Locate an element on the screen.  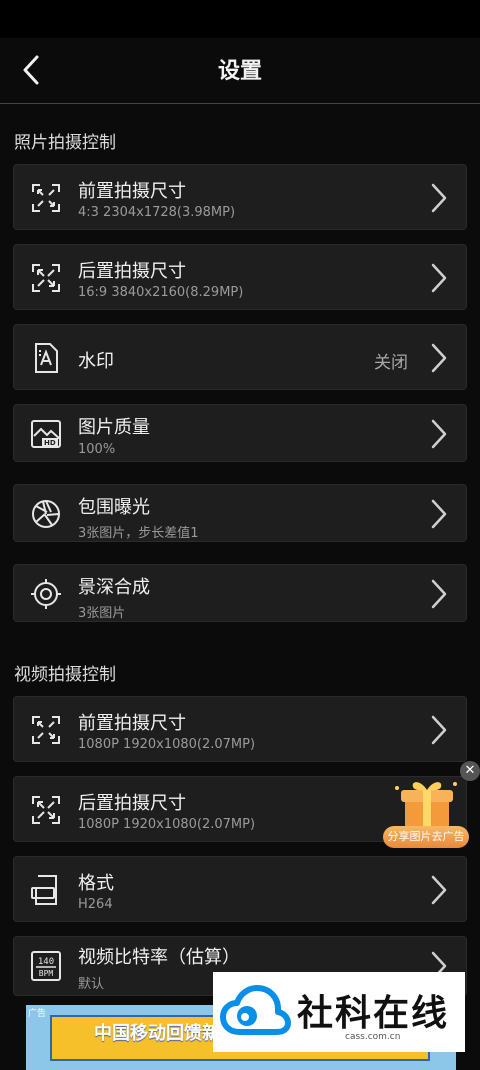
setting-subtitle: 16:9 3840x2160(8.29MP) is located at coordinates (161, 292).